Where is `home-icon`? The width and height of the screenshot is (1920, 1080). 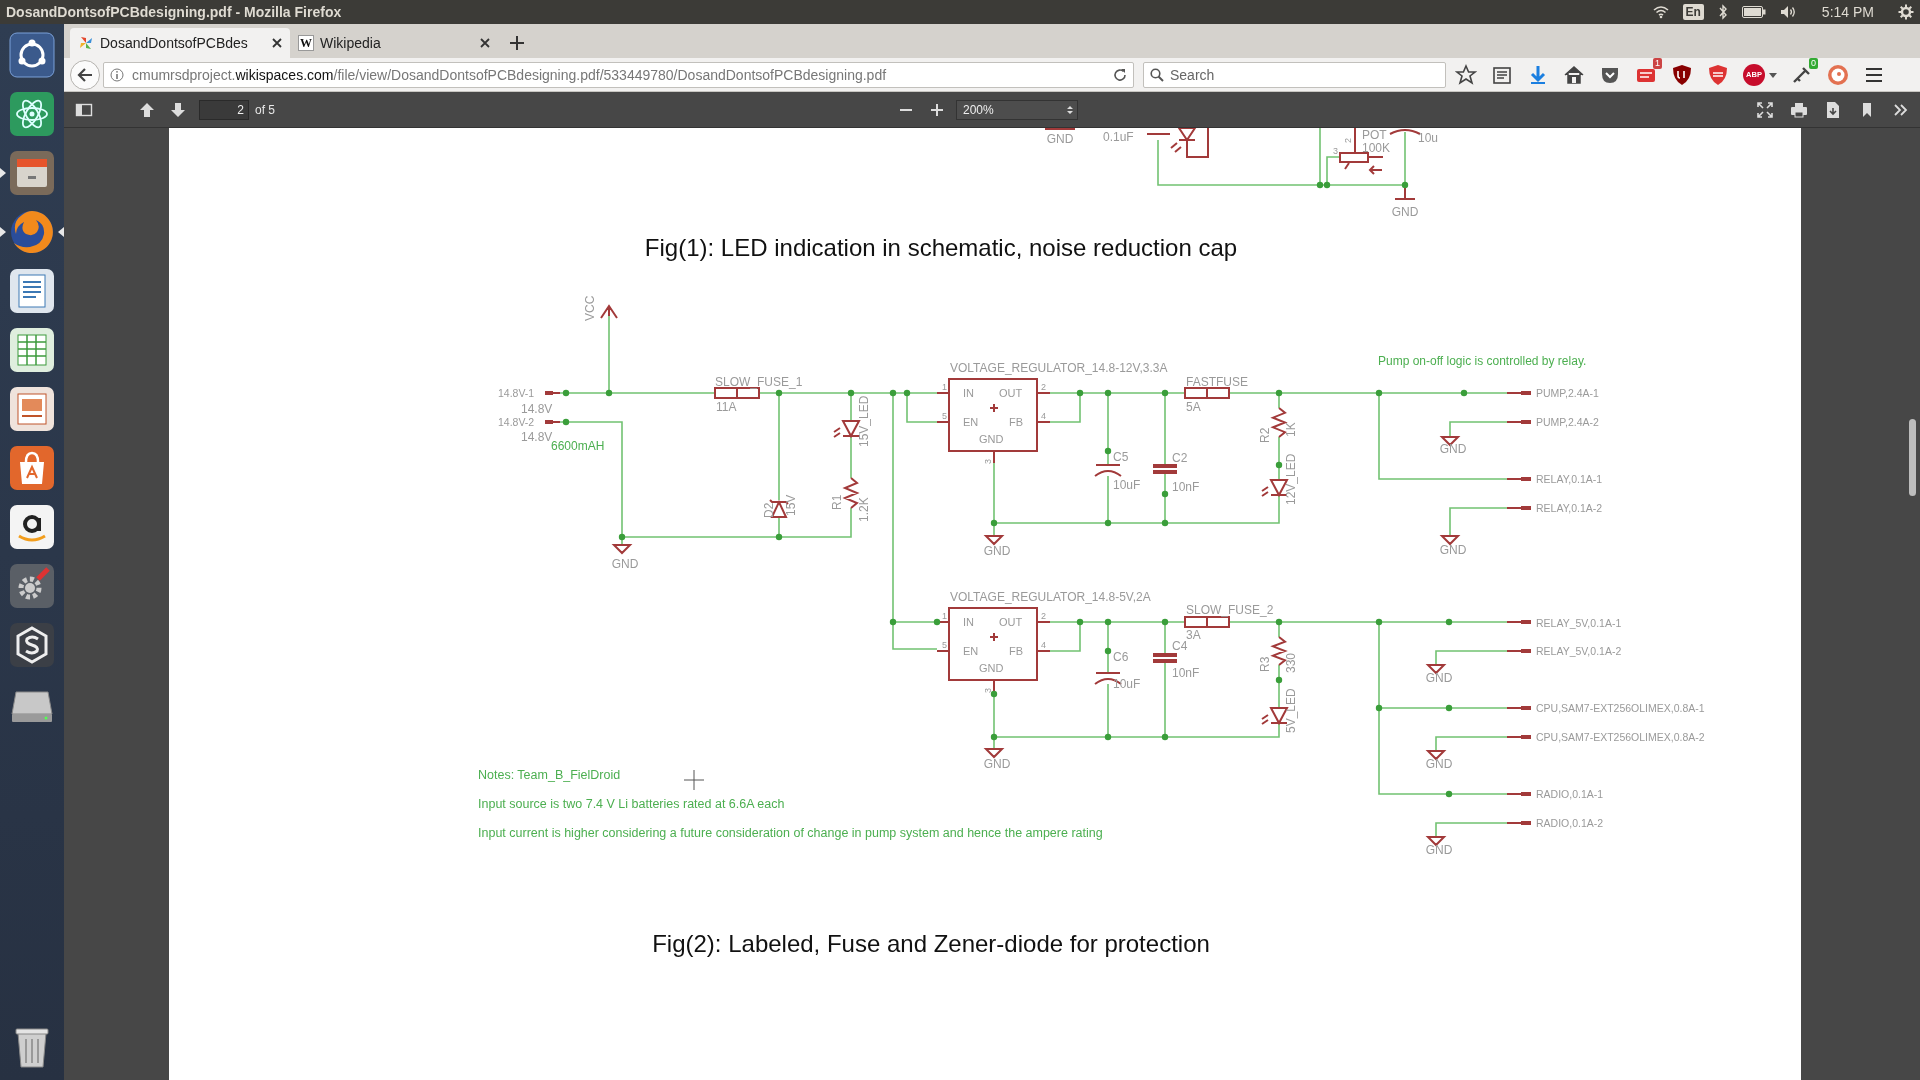 home-icon is located at coordinates (1574, 74).